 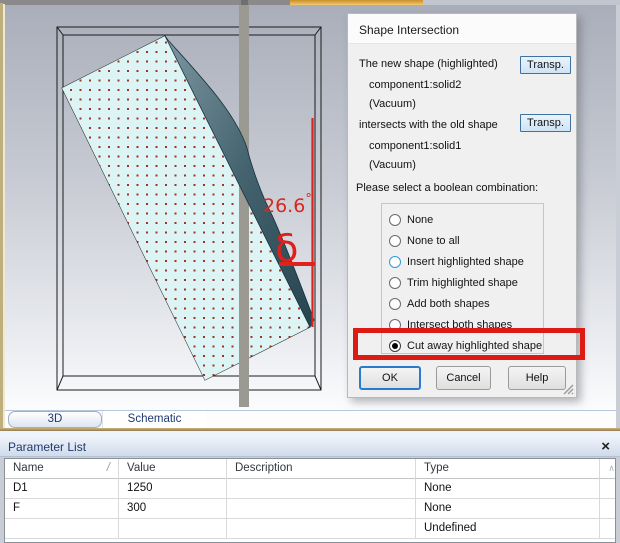 What do you see at coordinates (428, 64) in the screenshot?
I see `new-shape-label: The new shape (highlighted)` at bounding box center [428, 64].